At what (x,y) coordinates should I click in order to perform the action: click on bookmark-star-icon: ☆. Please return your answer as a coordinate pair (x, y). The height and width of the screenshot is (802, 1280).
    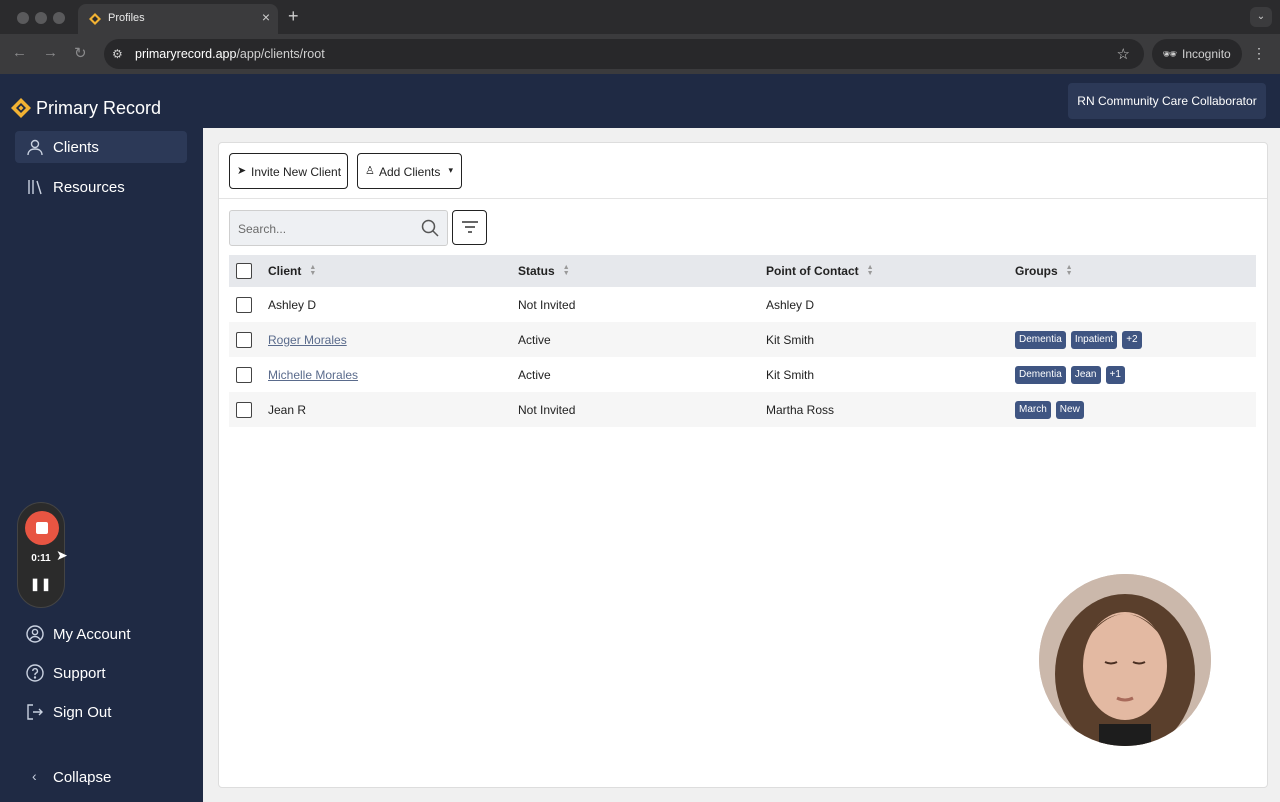
    Looking at the image, I should click on (1123, 54).